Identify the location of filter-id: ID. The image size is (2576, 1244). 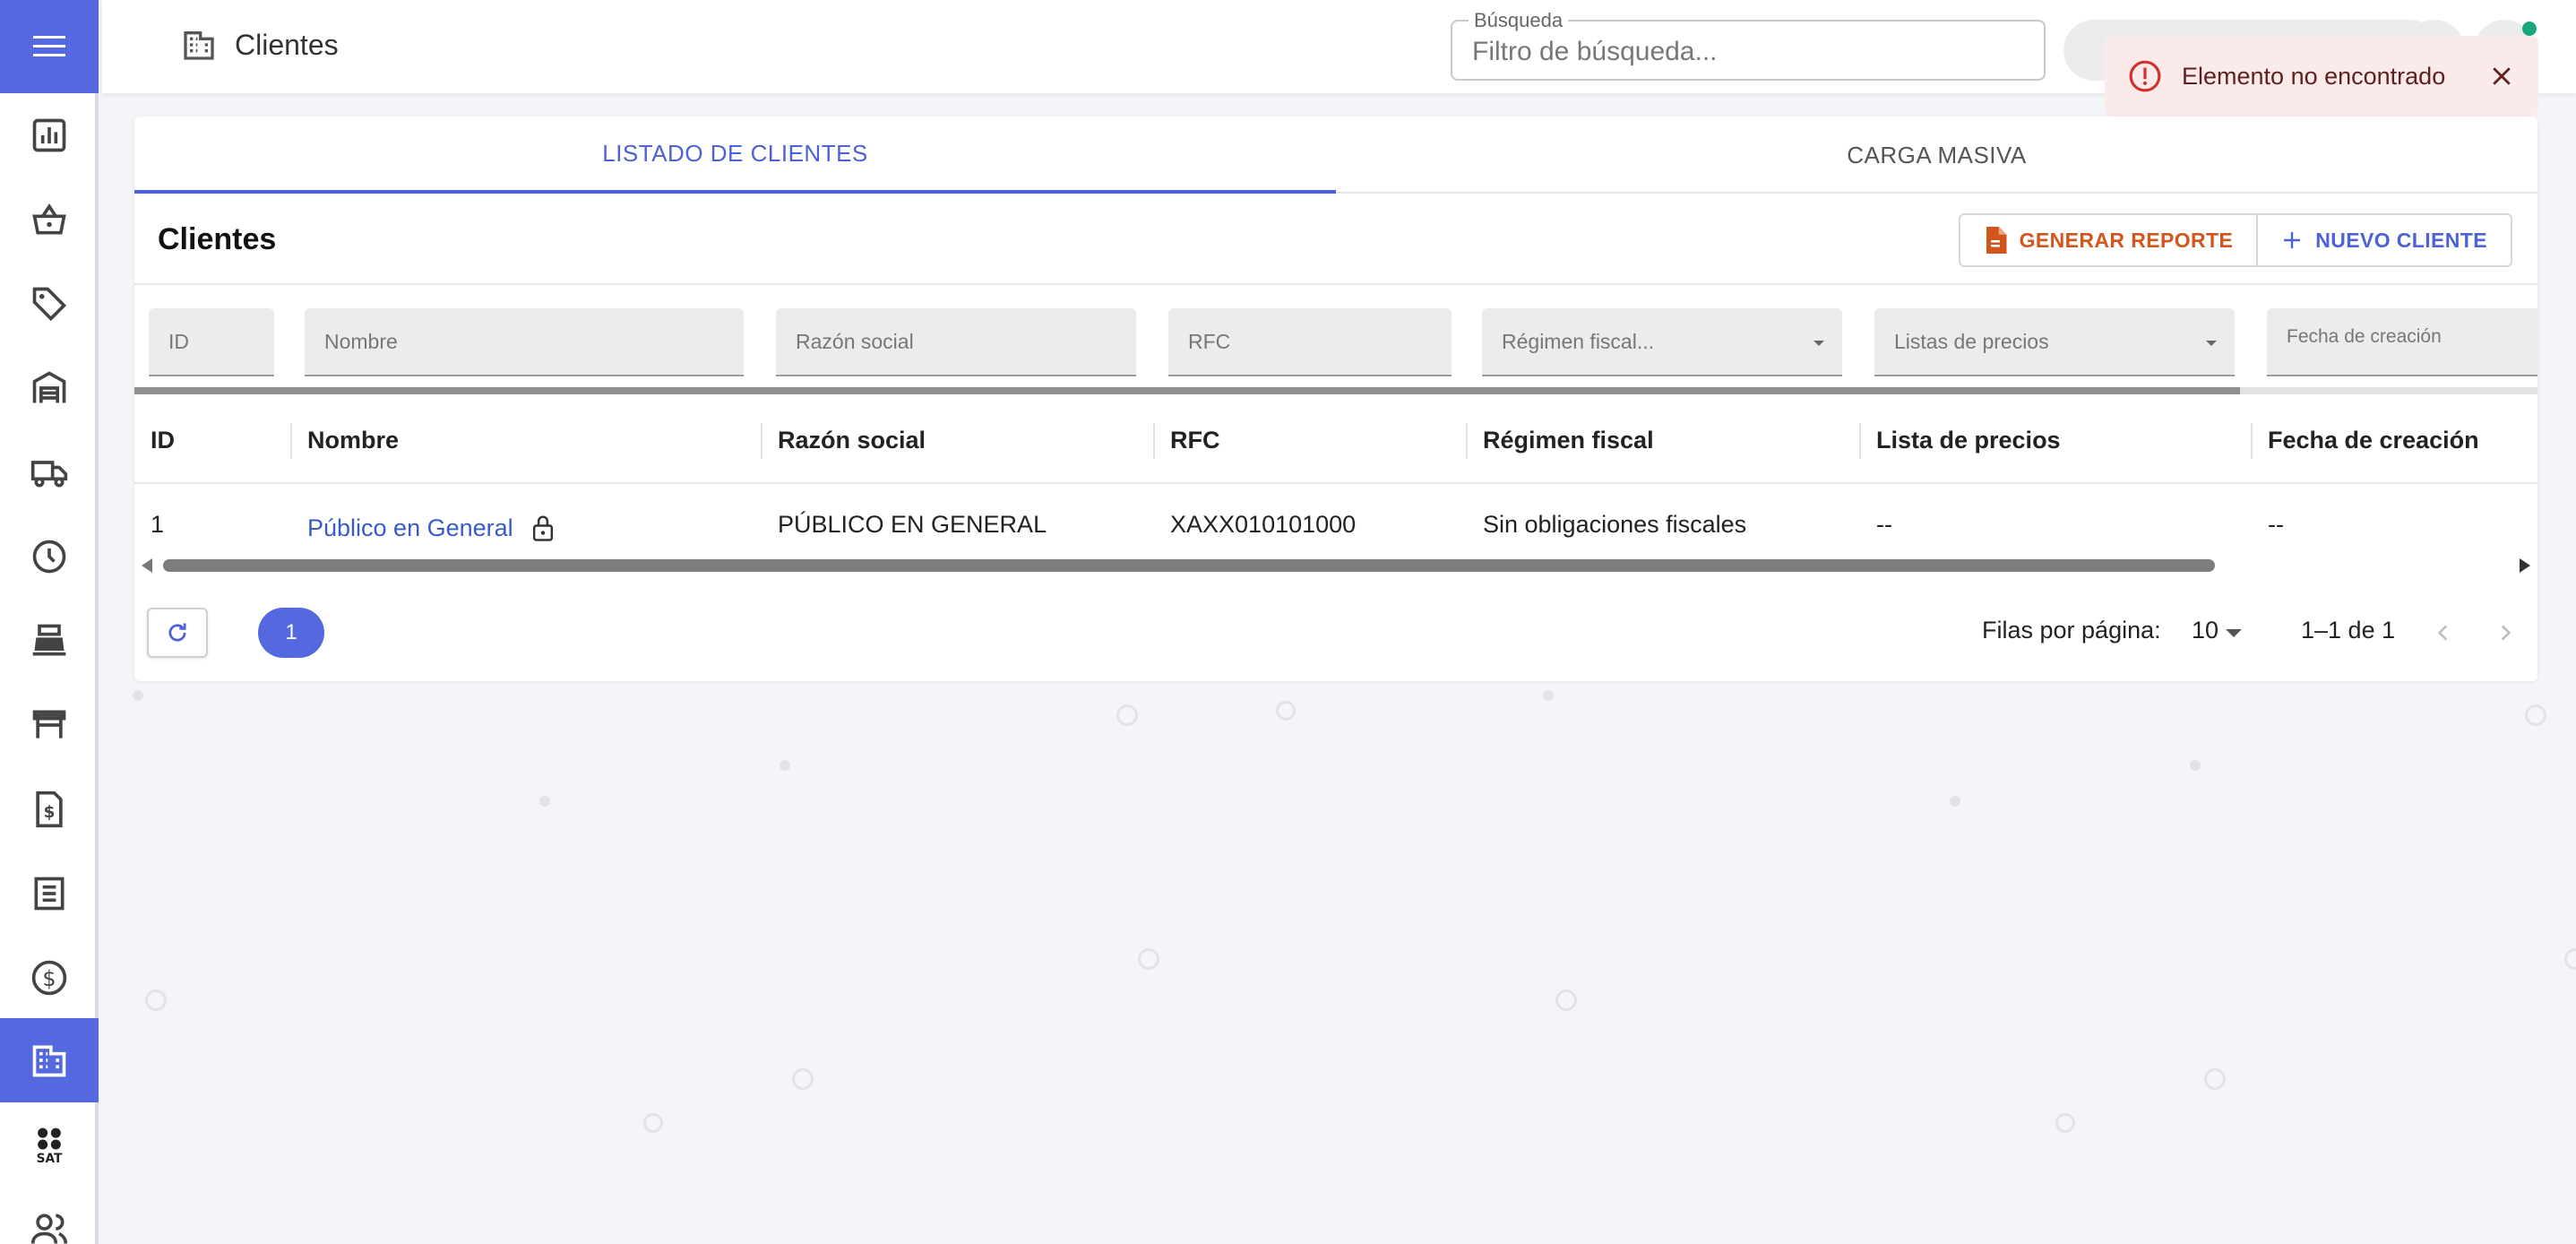
(211, 342).